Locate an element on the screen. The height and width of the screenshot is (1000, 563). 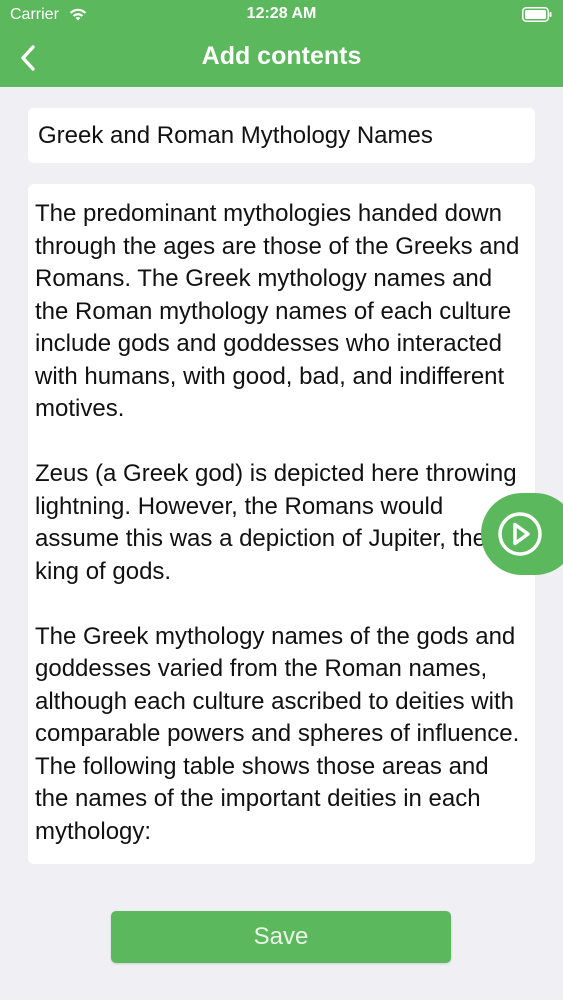
page-title: Add contents is located at coordinates (281, 56).